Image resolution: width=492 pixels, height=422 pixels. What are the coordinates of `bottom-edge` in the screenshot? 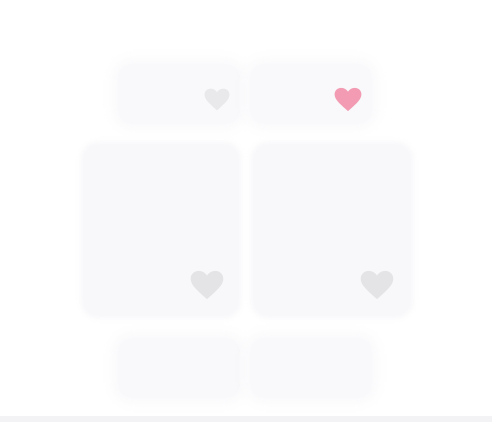 It's located at (246, 419).